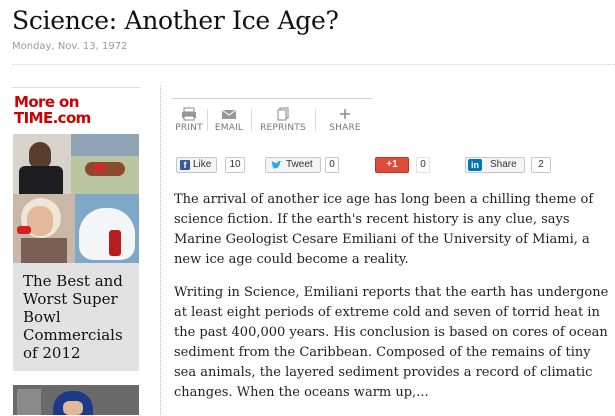  What do you see at coordinates (189, 128) in the screenshot?
I see `print-label: PRINT` at bounding box center [189, 128].